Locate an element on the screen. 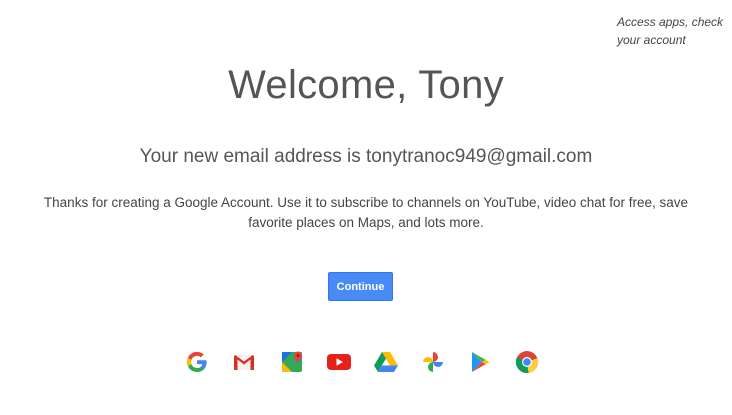 This screenshot has width=732, height=415. gmail-icon is located at coordinates (244, 362).